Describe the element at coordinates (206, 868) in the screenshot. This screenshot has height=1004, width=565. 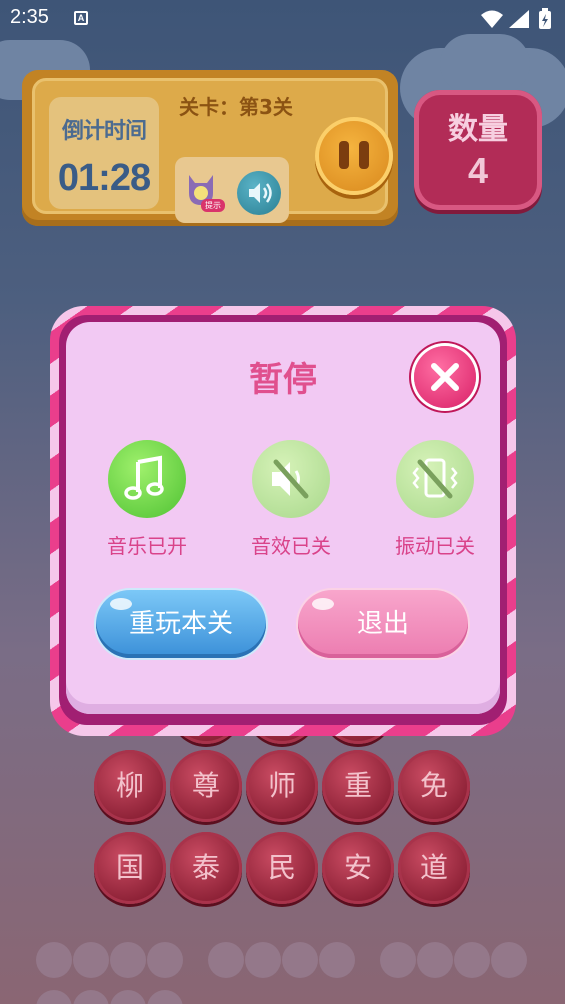
I see `board-tile: 泰` at that location.